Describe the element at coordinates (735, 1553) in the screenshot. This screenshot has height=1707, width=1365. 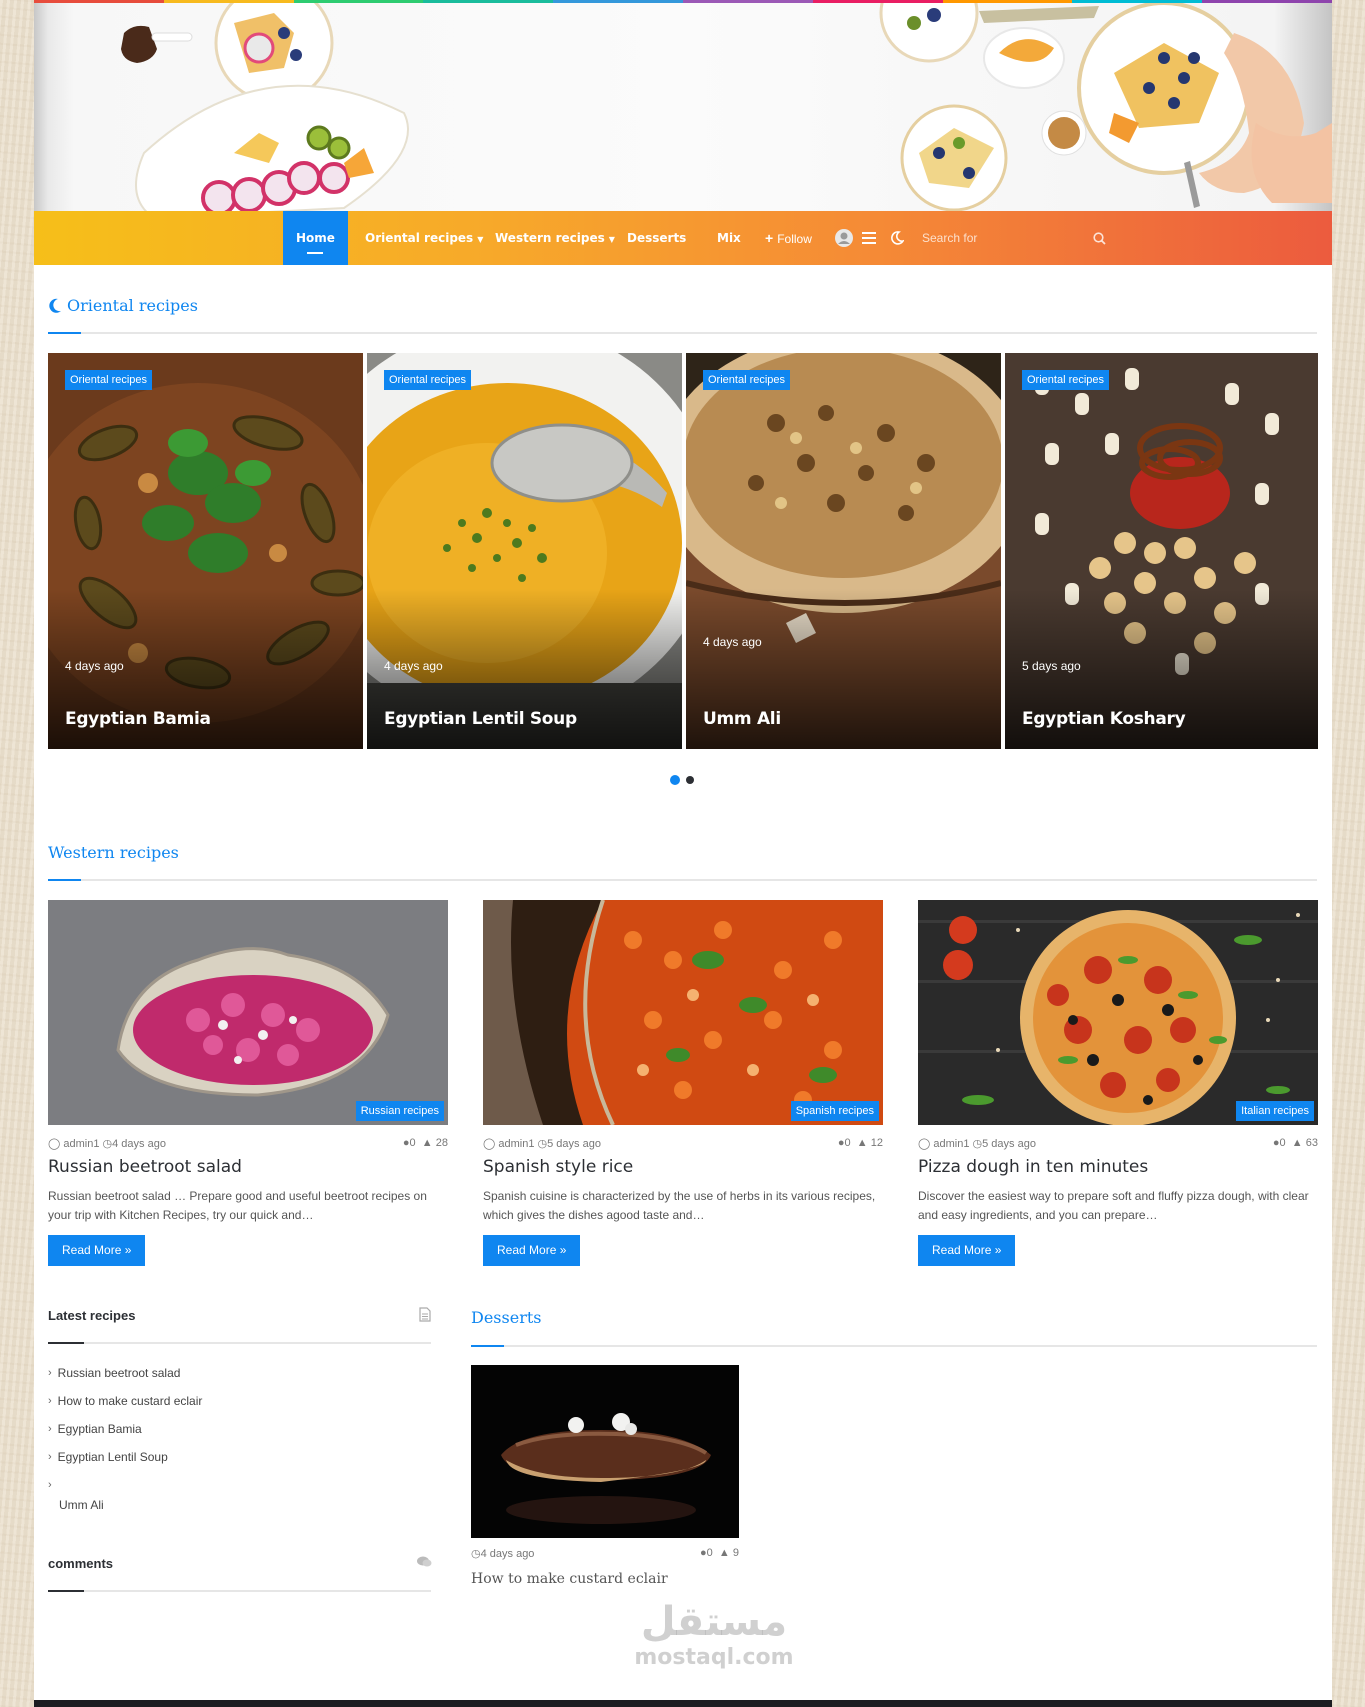
I see `views-count: 9` at that location.